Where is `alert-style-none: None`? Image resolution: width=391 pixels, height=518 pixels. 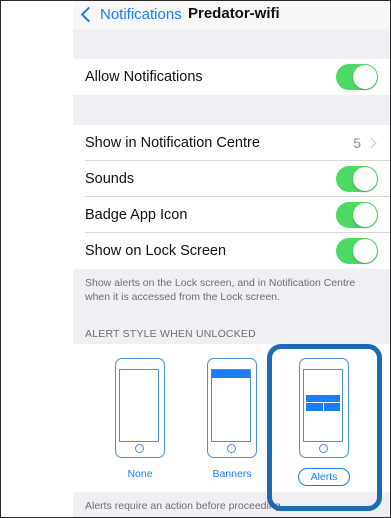
alert-style-none: None is located at coordinates (140, 419).